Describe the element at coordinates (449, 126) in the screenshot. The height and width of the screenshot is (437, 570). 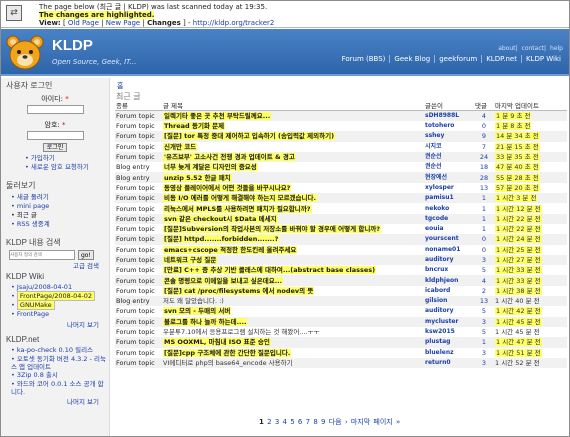
I see `row-author-link: totohero` at that location.